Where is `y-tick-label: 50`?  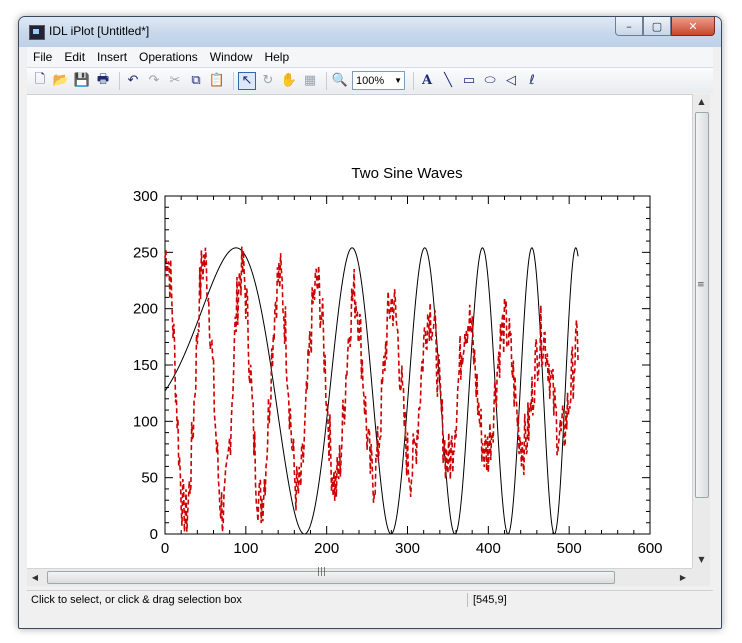
y-tick-label: 50 is located at coordinates (149, 478).